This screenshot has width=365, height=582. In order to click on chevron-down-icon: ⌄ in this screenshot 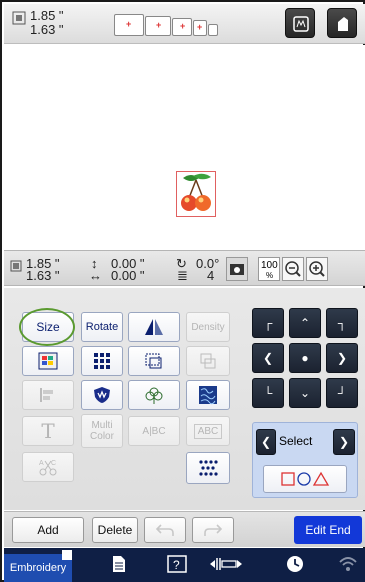, I will do `click(305, 393)`.